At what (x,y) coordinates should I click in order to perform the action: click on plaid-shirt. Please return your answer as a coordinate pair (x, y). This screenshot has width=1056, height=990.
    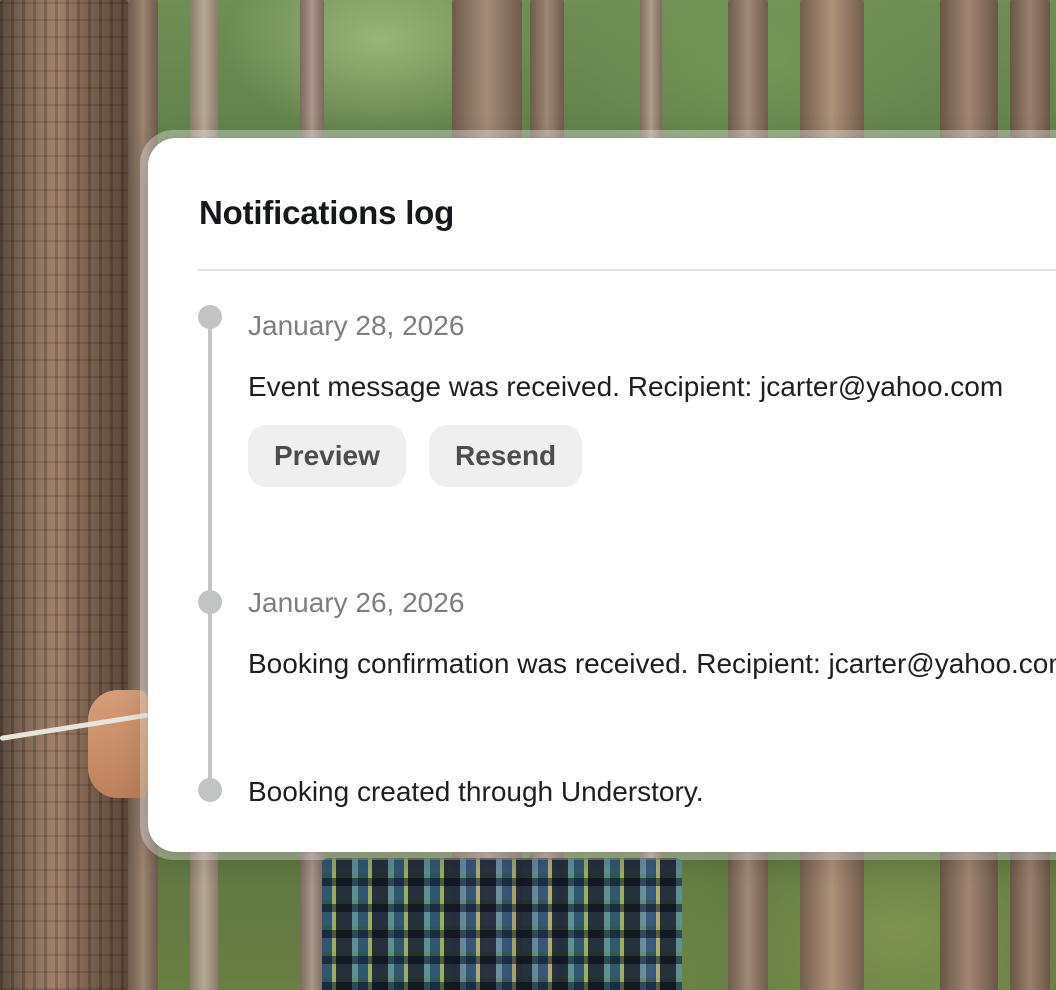
    Looking at the image, I should click on (502, 924).